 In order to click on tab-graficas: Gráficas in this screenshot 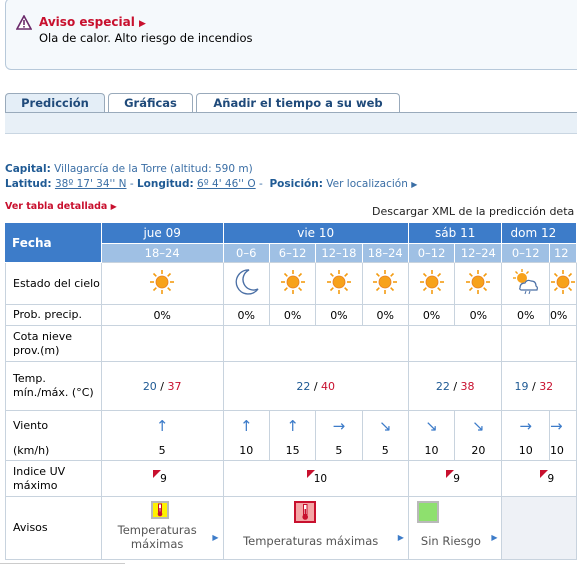, I will do `click(150, 103)`.